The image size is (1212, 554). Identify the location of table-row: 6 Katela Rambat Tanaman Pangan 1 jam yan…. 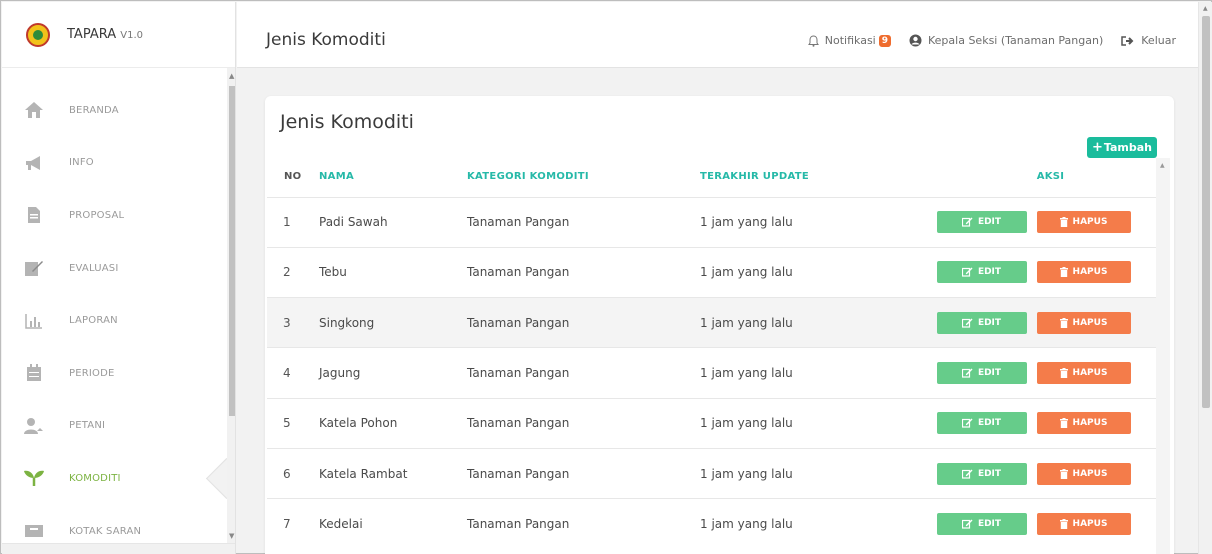
(712, 473).